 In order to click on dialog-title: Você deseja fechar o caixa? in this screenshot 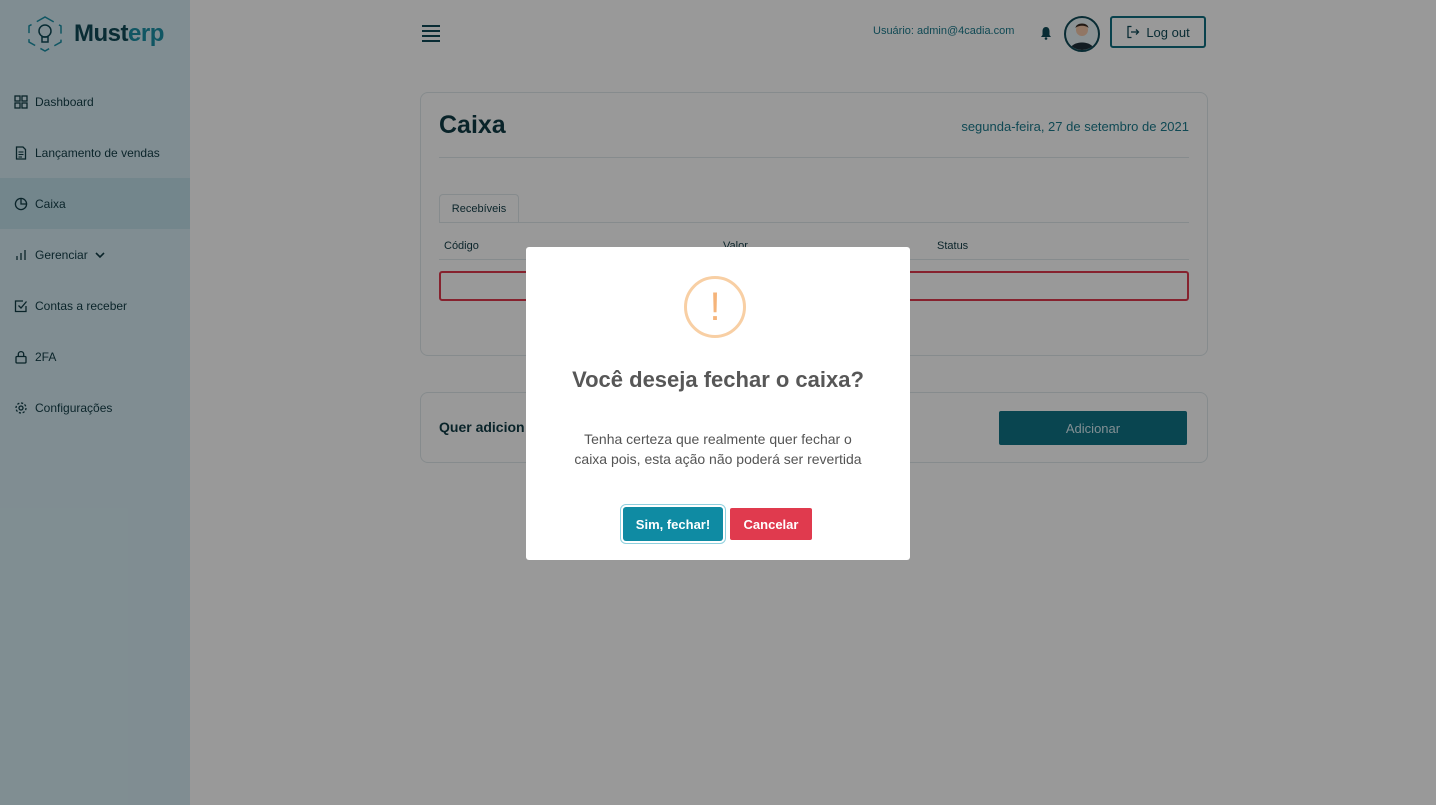, I will do `click(718, 379)`.